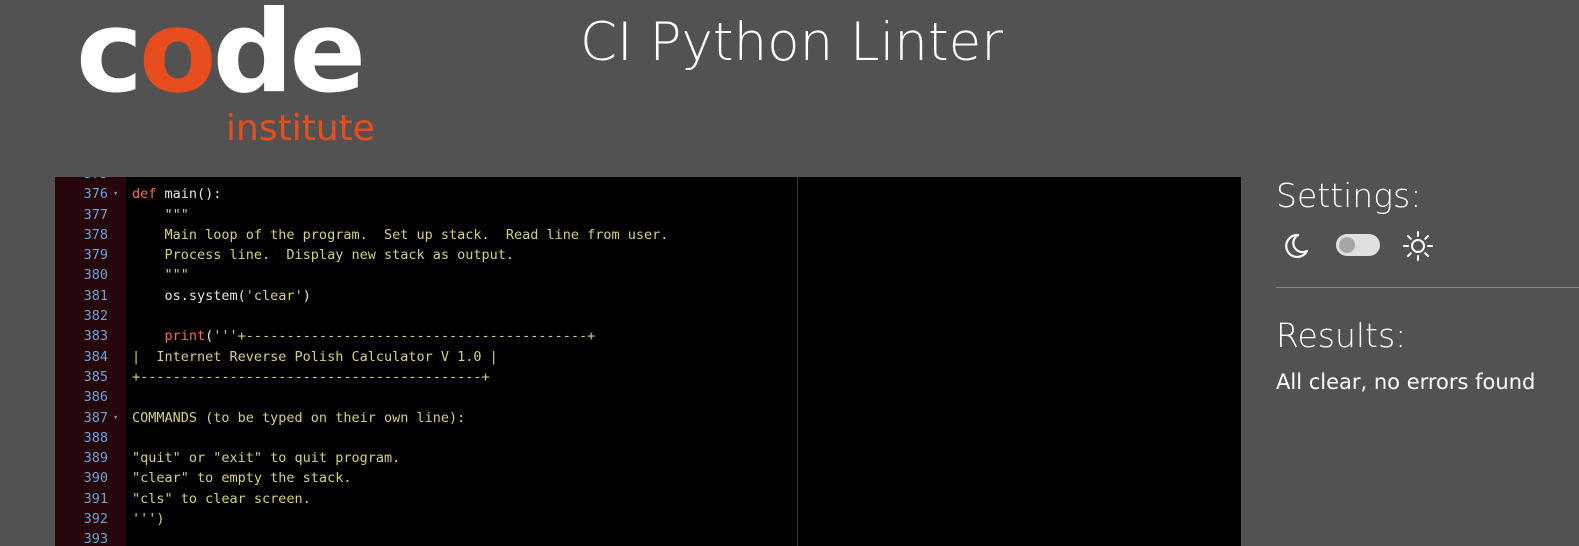 This screenshot has width=1579, height=546. I want to click on results-message: All clear, no errors found, so click(1406, 382).